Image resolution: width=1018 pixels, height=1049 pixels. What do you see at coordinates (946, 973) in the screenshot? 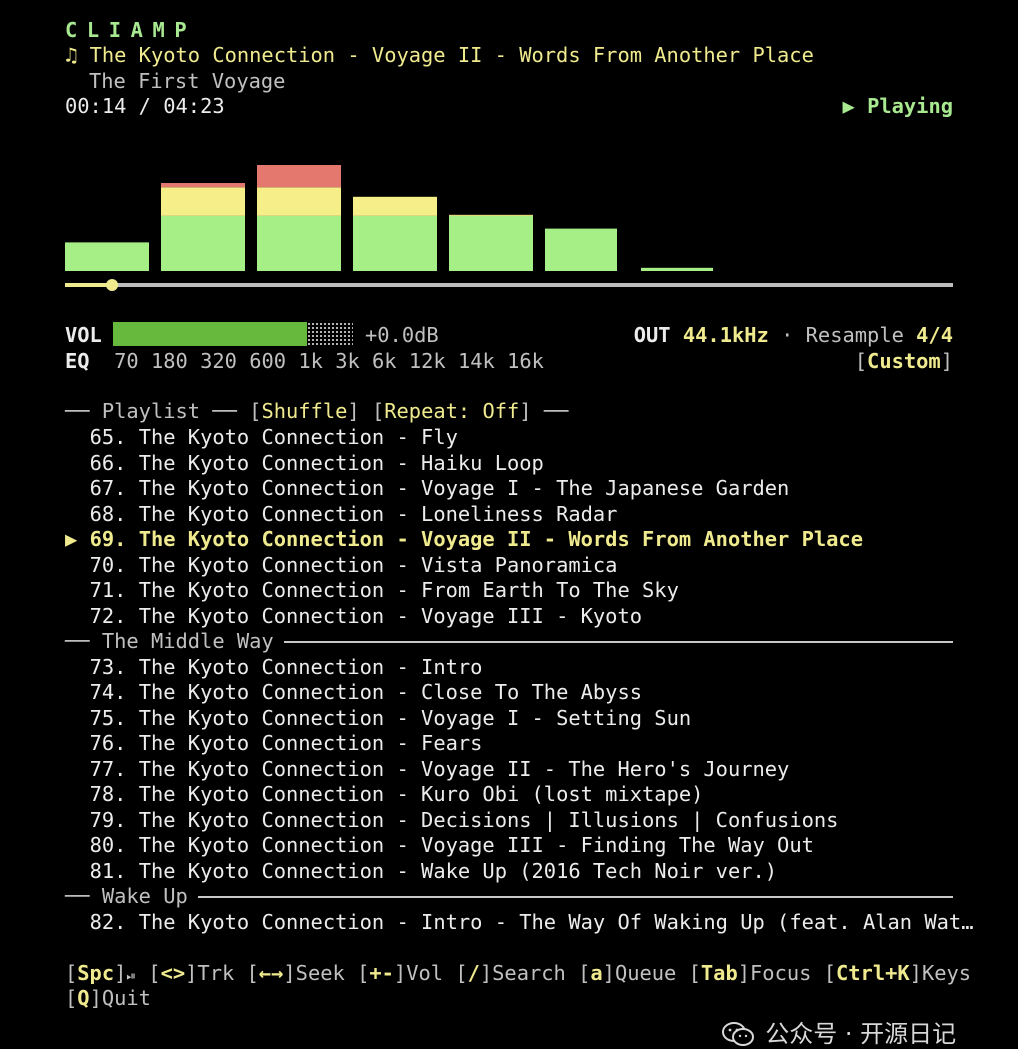
I see `keybind-action: Keys` at bounding box center [946, 973].